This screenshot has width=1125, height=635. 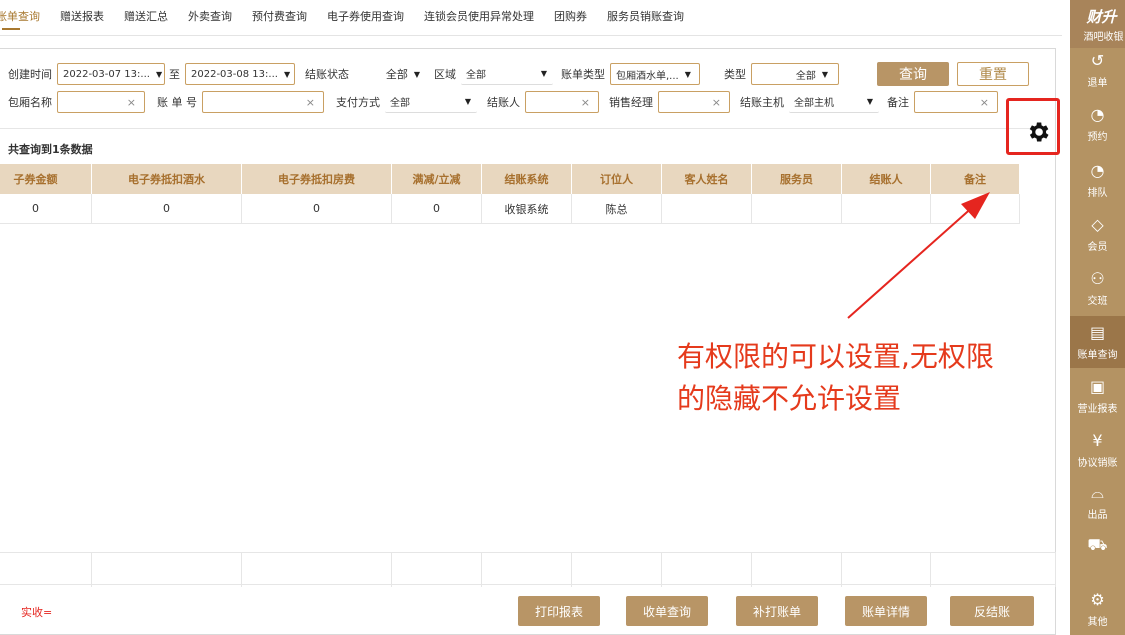 What do you see at coordinates (30, 102) in the screenshot?
I see `room-name-label: 包厢名称` at bounding box center [30, 102].